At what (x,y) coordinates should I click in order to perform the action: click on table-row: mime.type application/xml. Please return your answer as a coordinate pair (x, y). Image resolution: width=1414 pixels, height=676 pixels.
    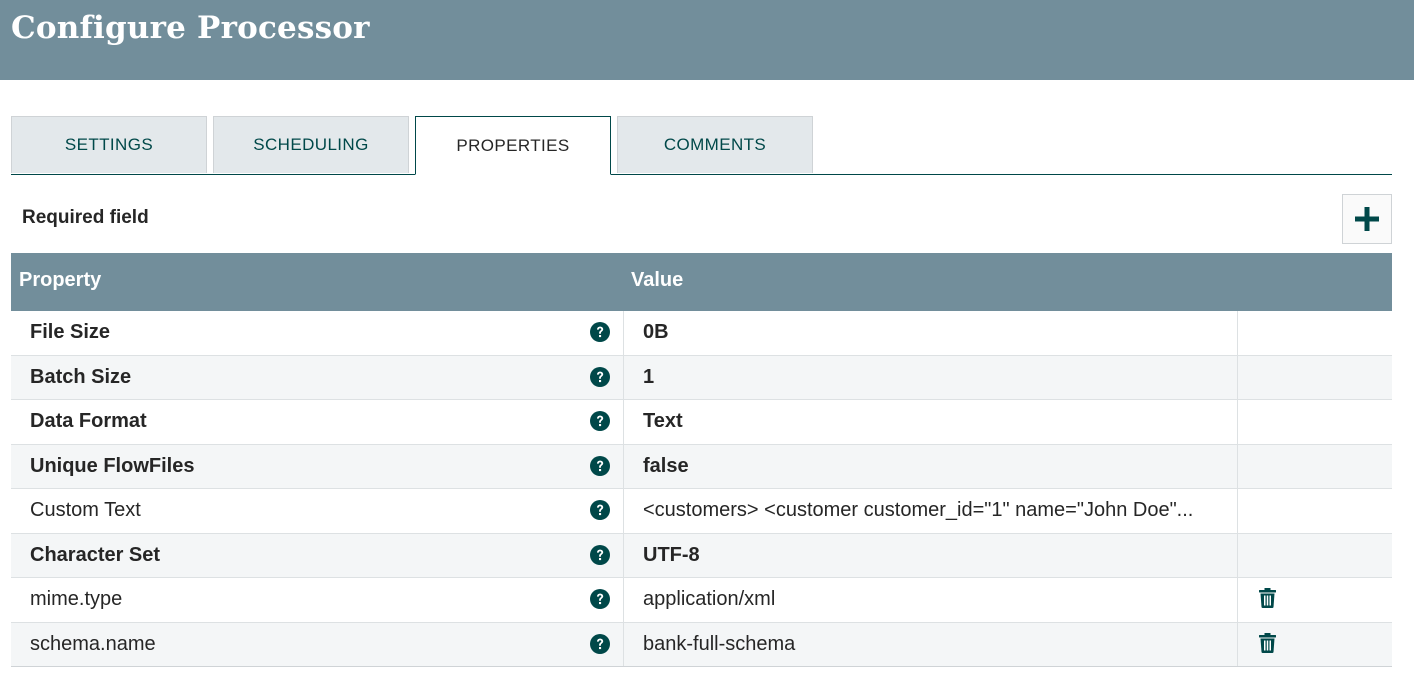
    Looking at the image, I should click on (701, 599).